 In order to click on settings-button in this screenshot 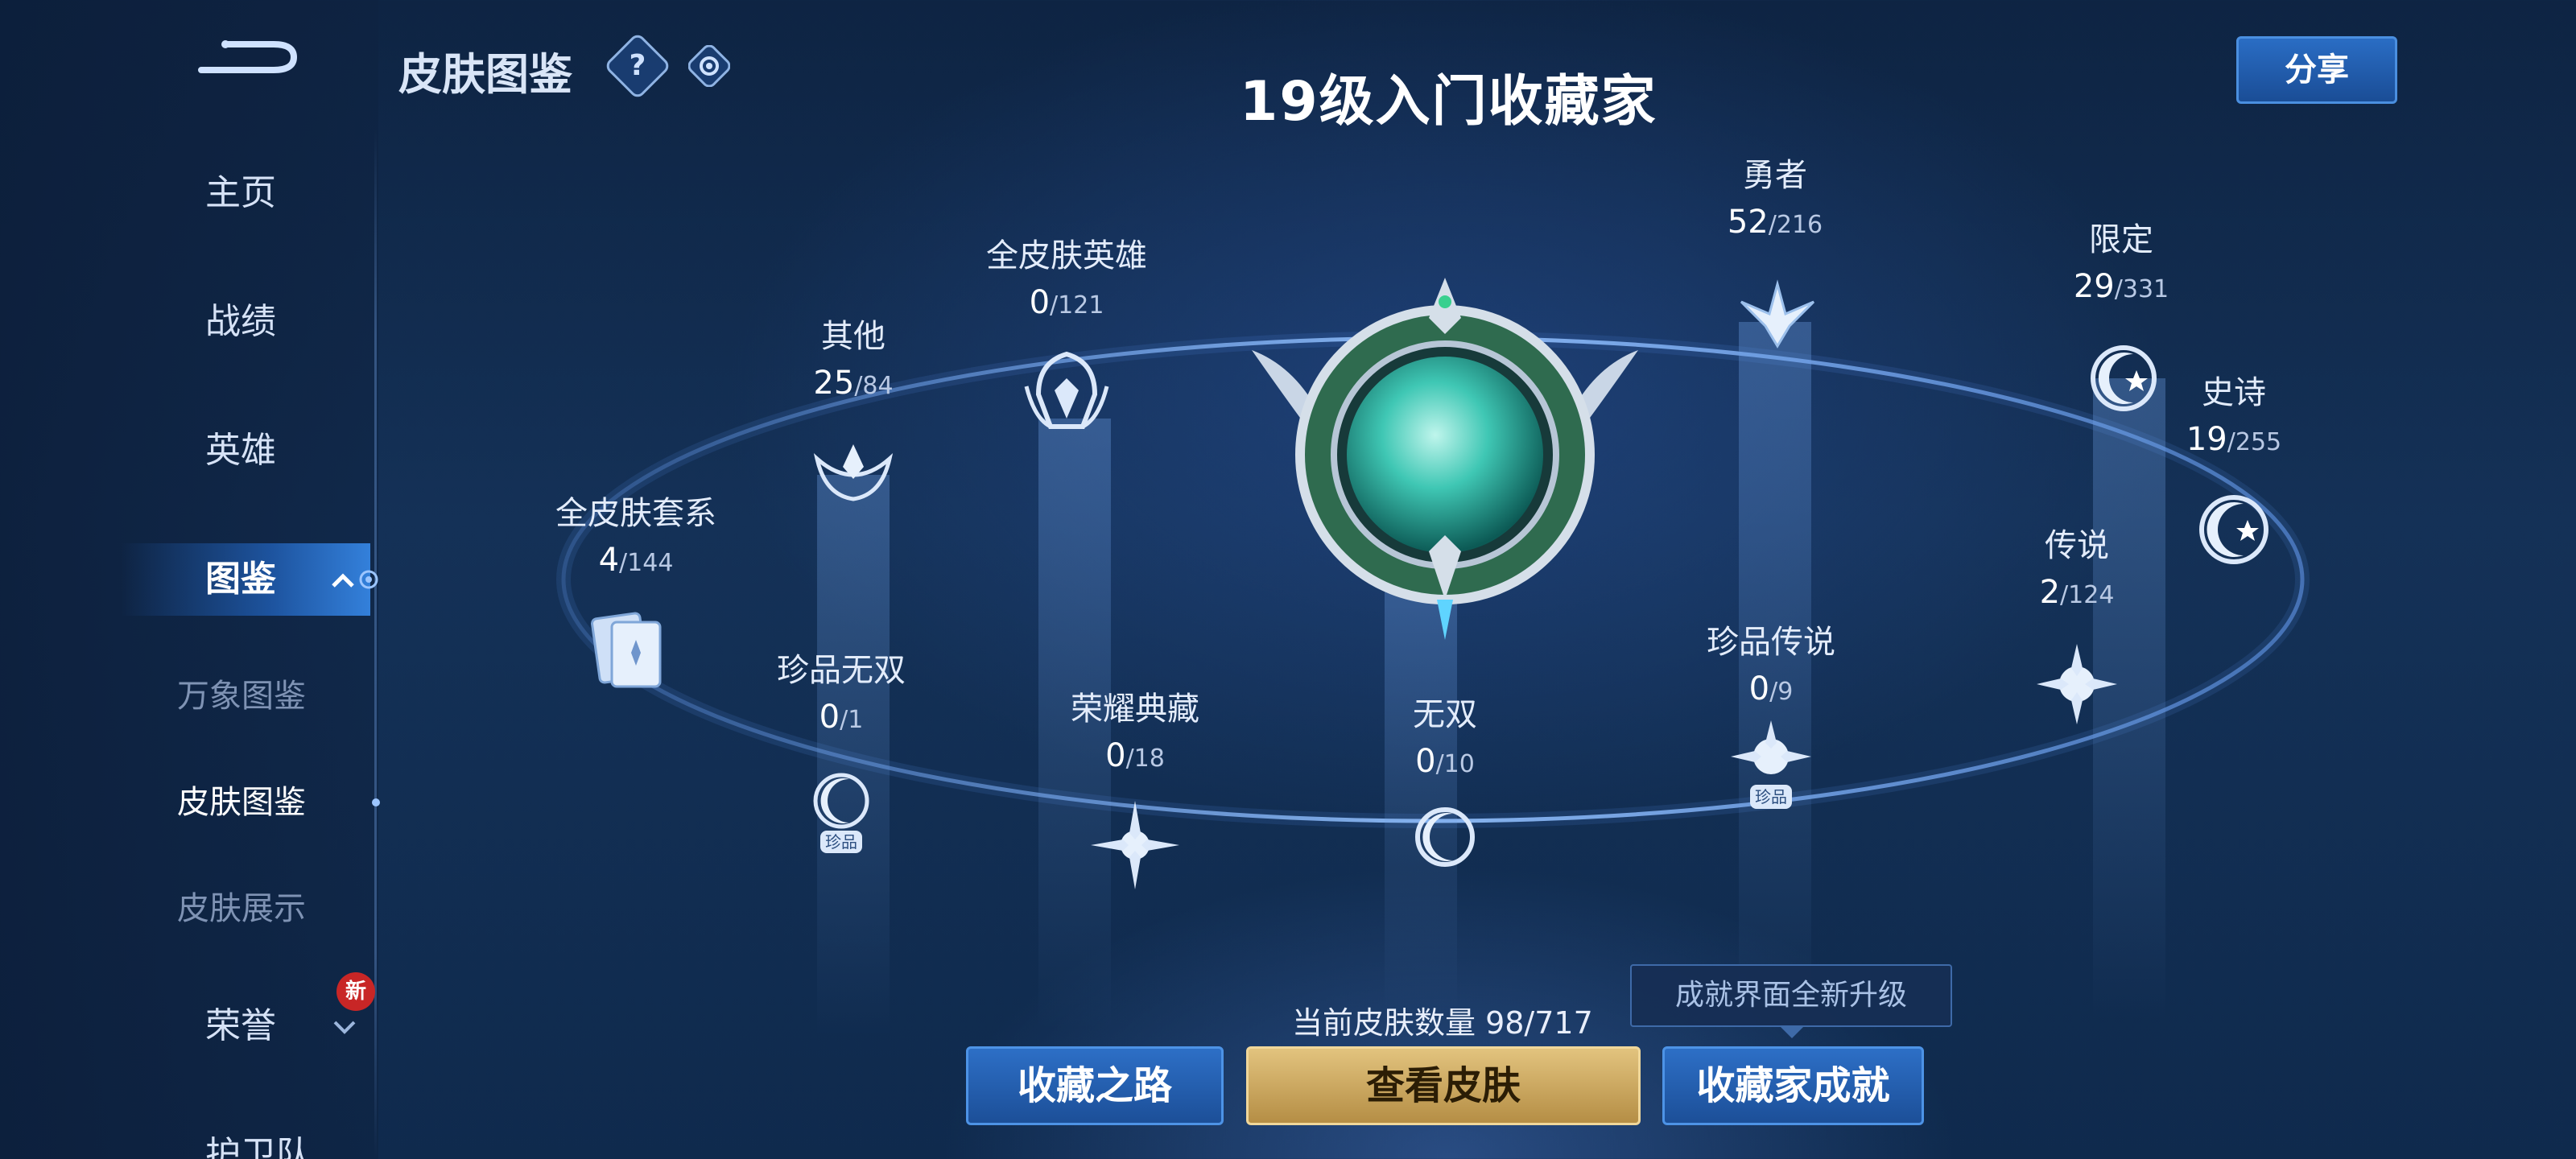, I will do `click(709, 66)`.